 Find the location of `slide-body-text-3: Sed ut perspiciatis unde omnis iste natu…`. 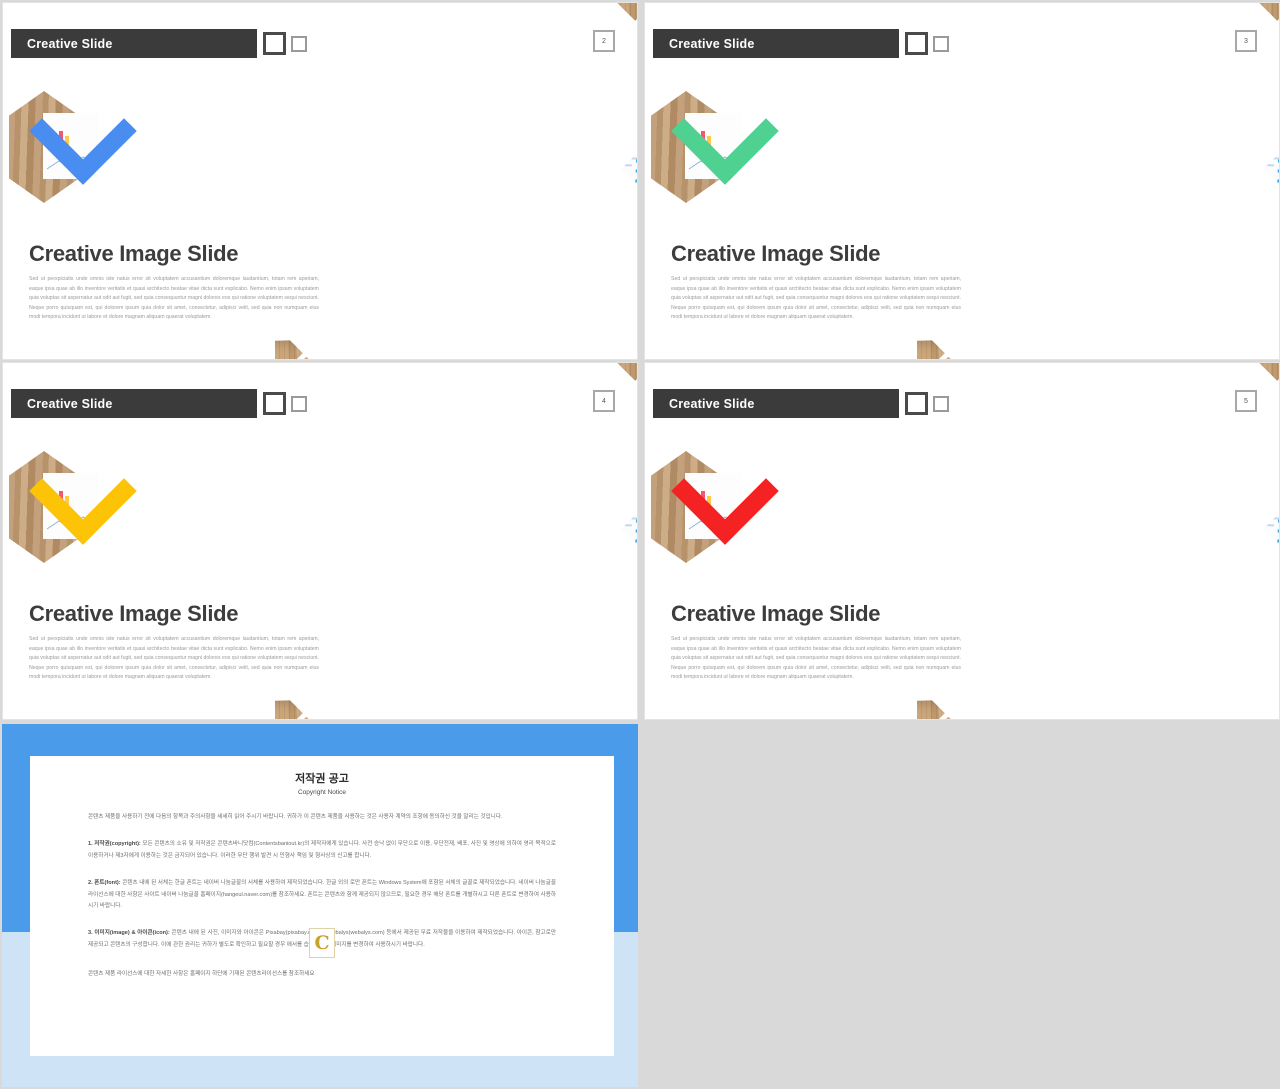

slide-body-text-3: Sed ut perspiciatis unde omnis iste natu… is located at coordinates (816, 298).